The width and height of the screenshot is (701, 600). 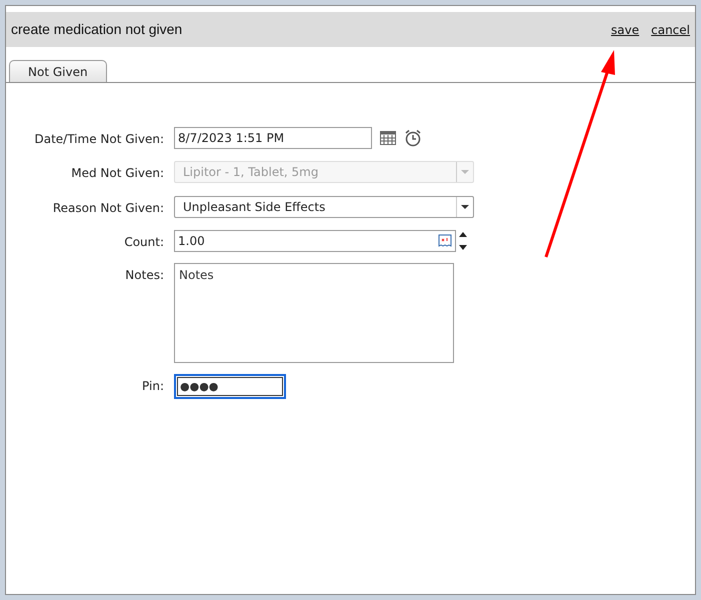 I want to click on calendar-icon, so click(x=388, y=138).